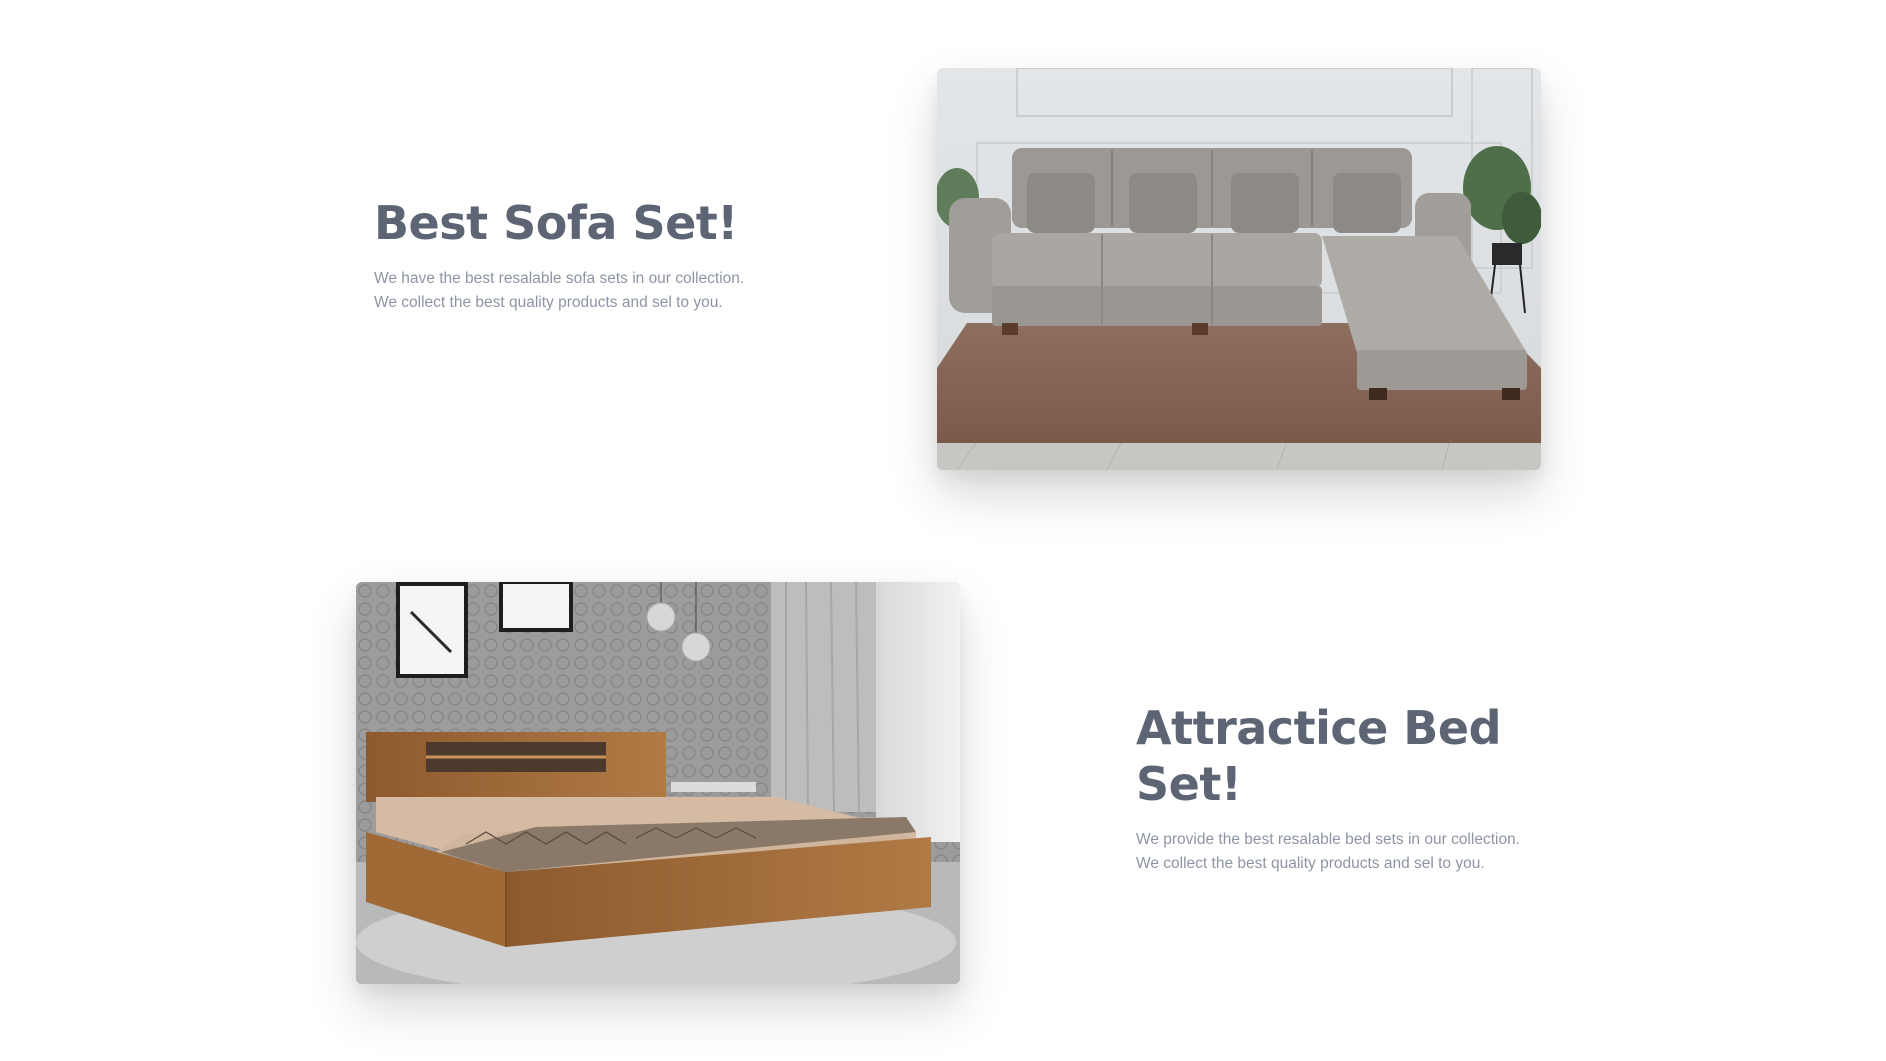 The height and width of the screenshot is (1061, 1886). What do you see at coordinates (556, 223) in the screenshot?
I see `feature-title: Best Sofa Set!` at bounding box center [556, 223].